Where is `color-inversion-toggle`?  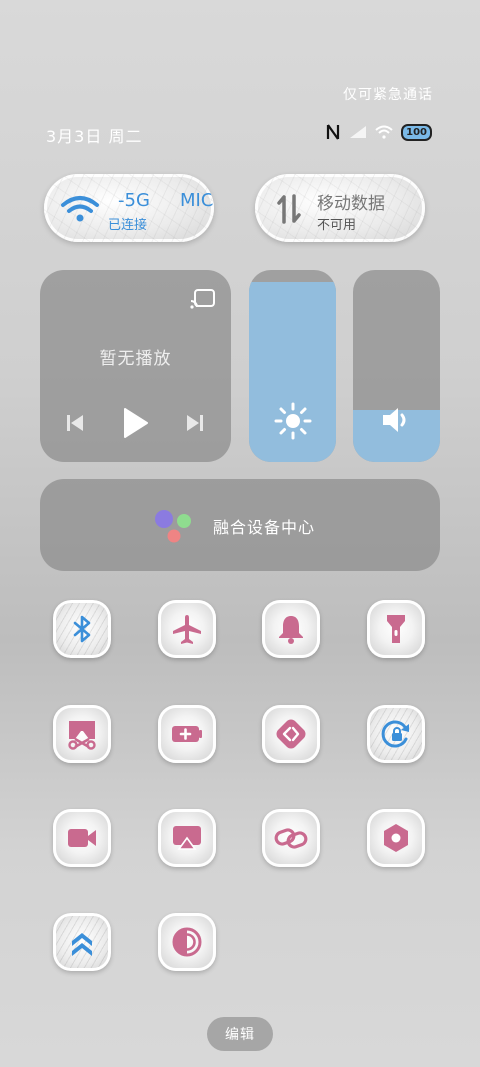
color-inversion-toggle is located at coordinates (187, 942).